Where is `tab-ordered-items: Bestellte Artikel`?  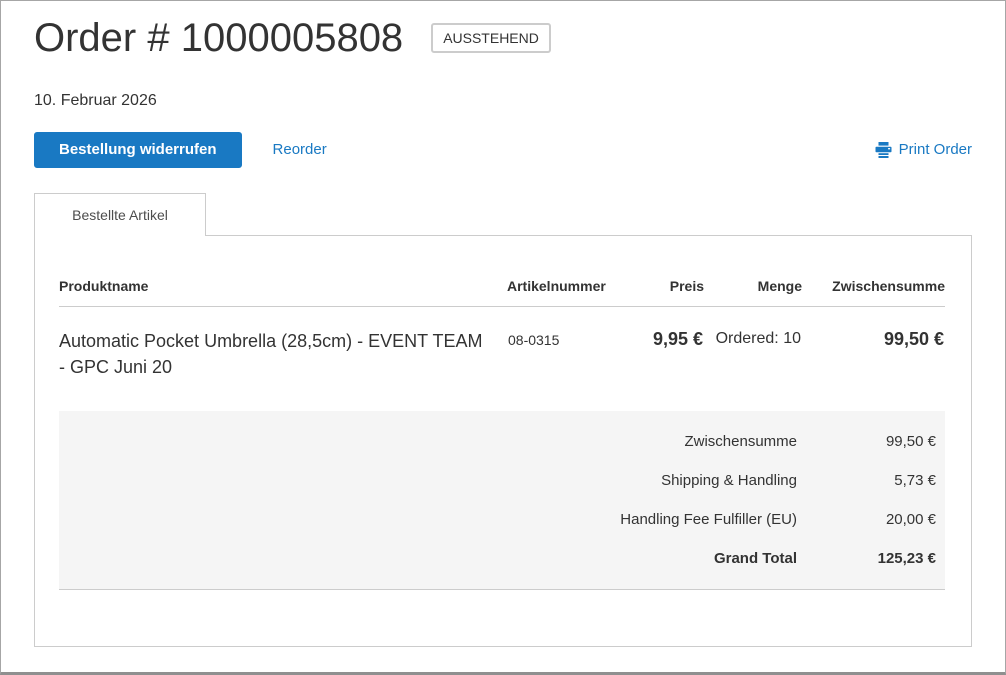 tab-ordered-items: Bestellte Artikel is located at coordinates (120, 214).